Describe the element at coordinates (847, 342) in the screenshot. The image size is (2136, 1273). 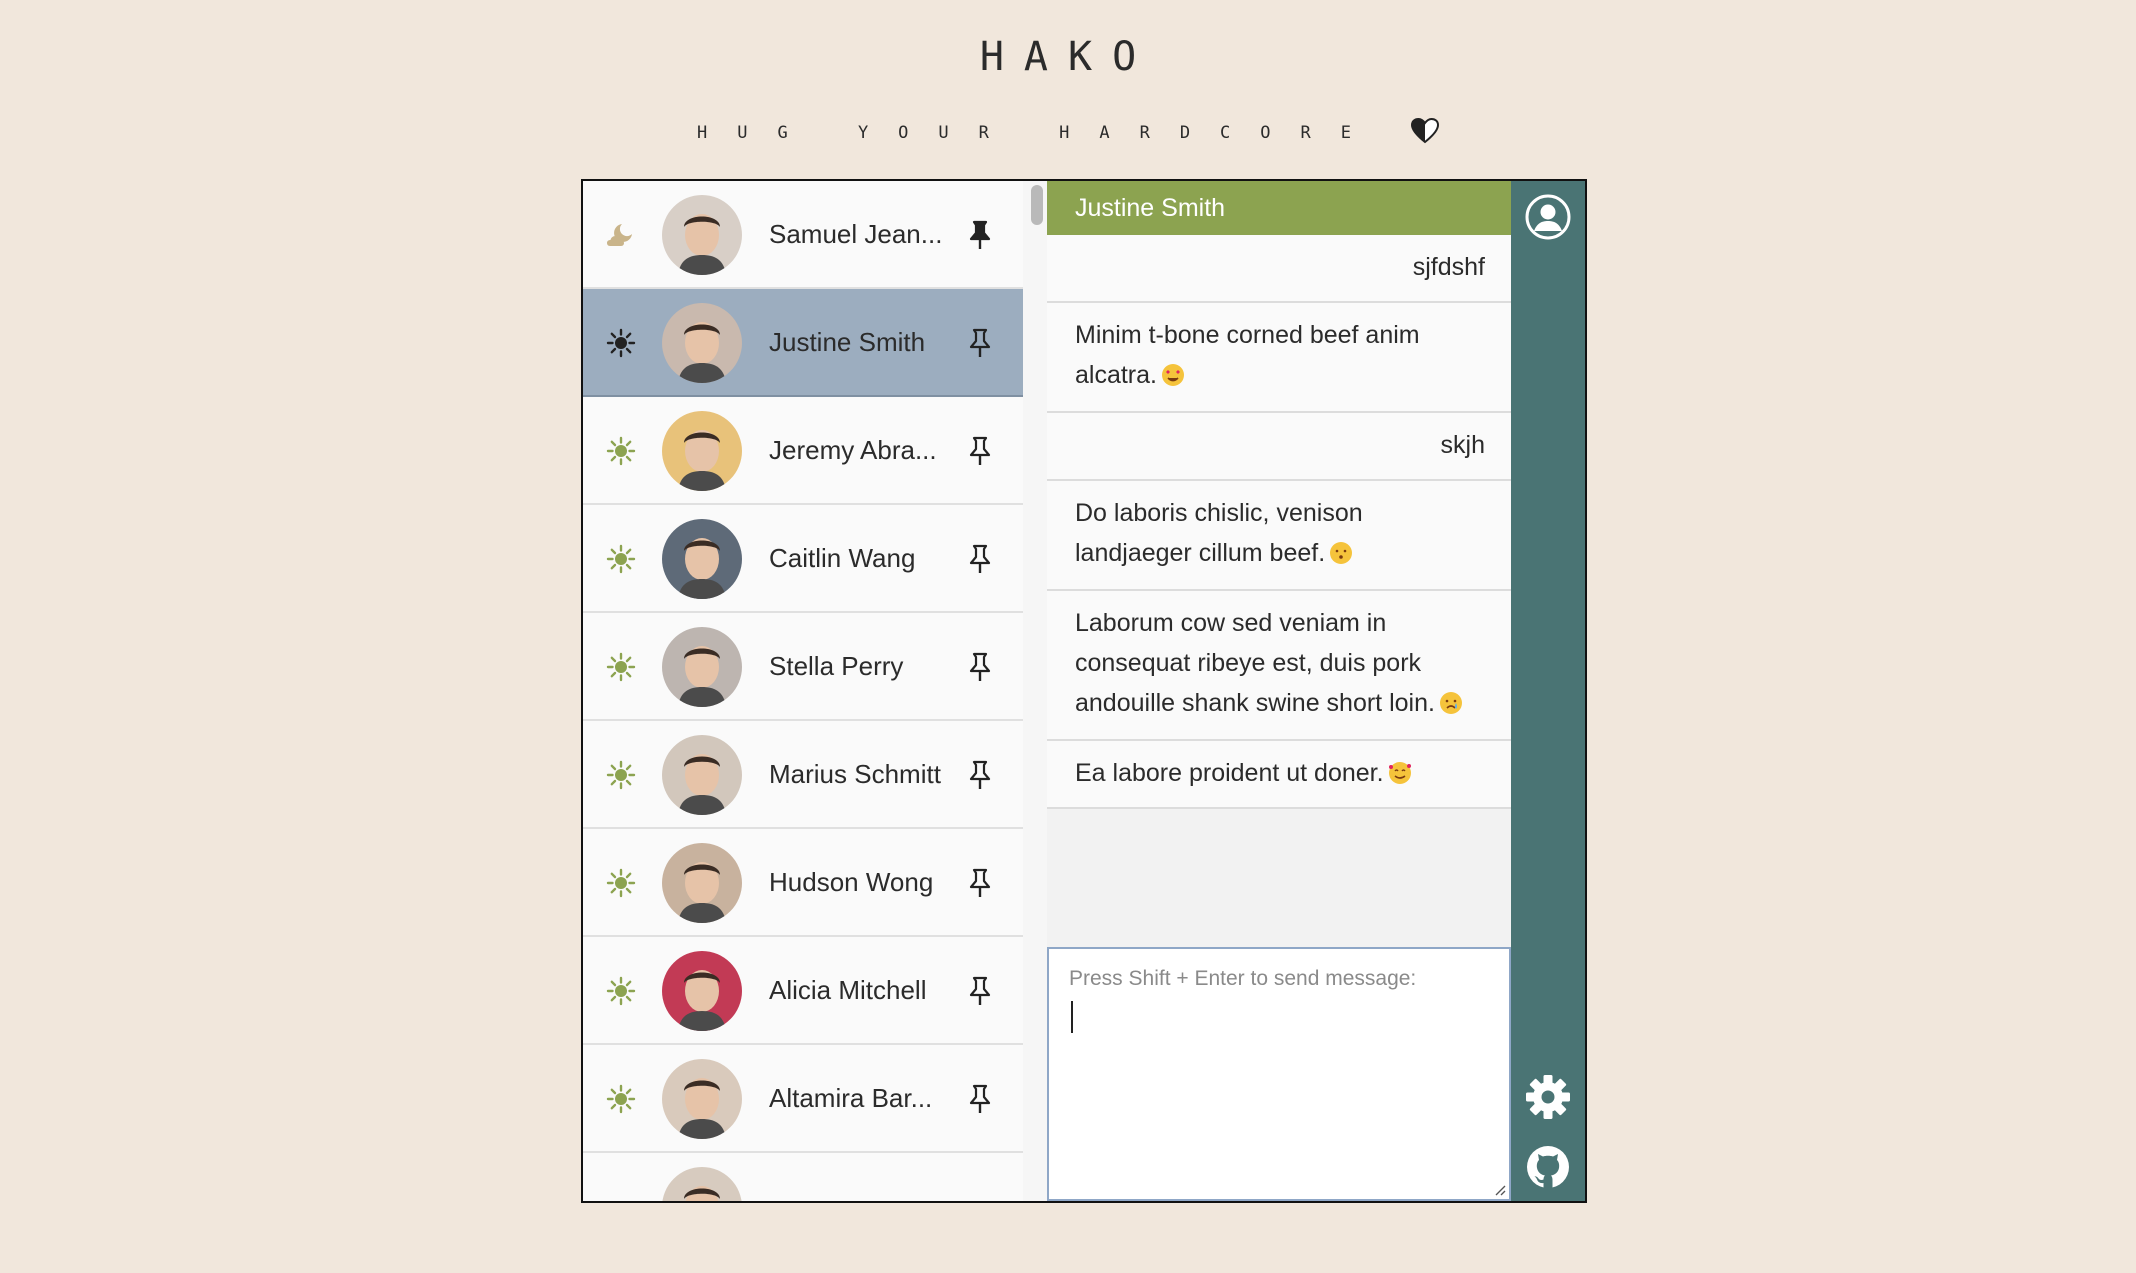
I see `contact-name: Justine Smith` at that location.